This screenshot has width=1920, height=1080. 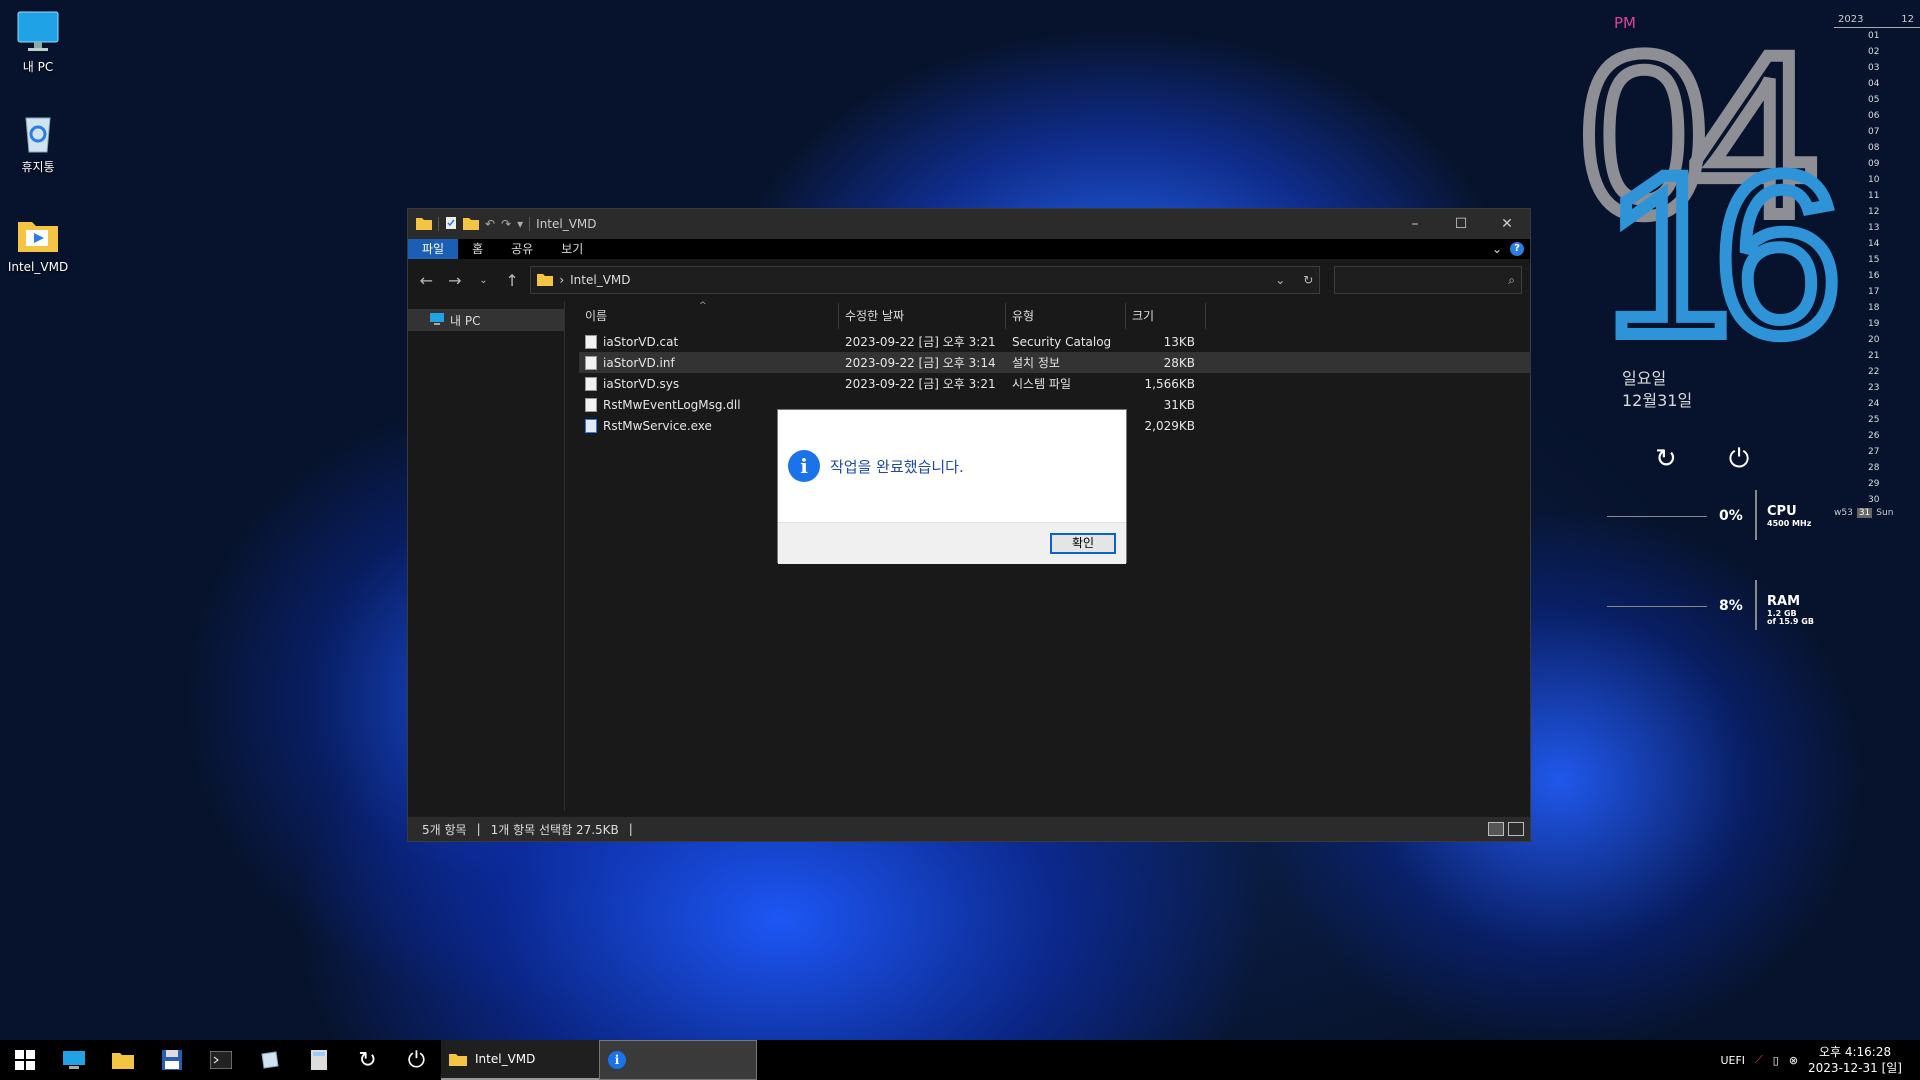 What do you see at coordinates (922, 316) in the screenshot?
I see `column-header-date: 수정한 날짜` at bounding box center [922, 316].